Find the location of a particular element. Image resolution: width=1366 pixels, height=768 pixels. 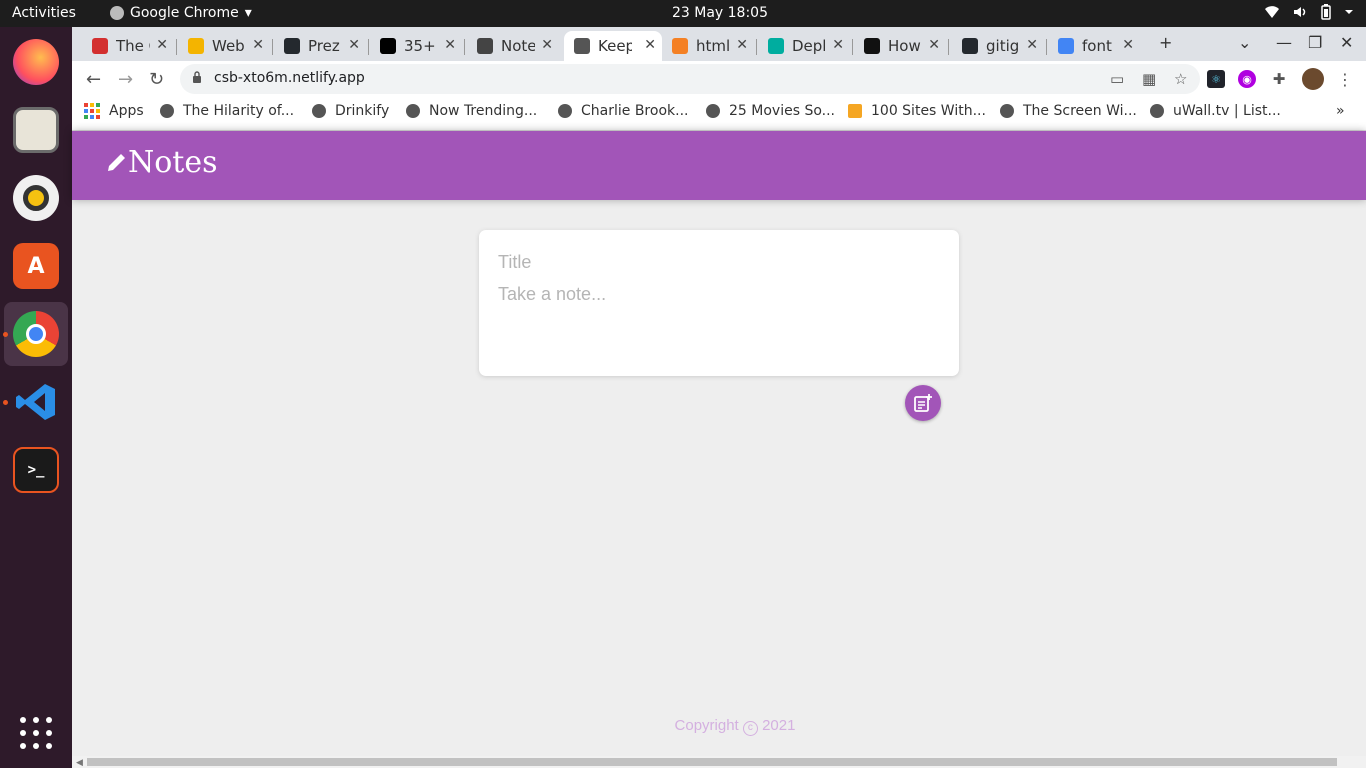

forward-icon: → is located at coordinates (125, 79).